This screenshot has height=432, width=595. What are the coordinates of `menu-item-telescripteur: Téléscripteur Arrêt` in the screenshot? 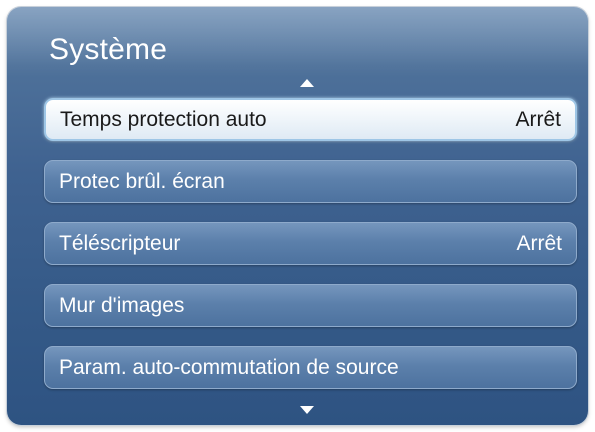 It's located at (310, 243).